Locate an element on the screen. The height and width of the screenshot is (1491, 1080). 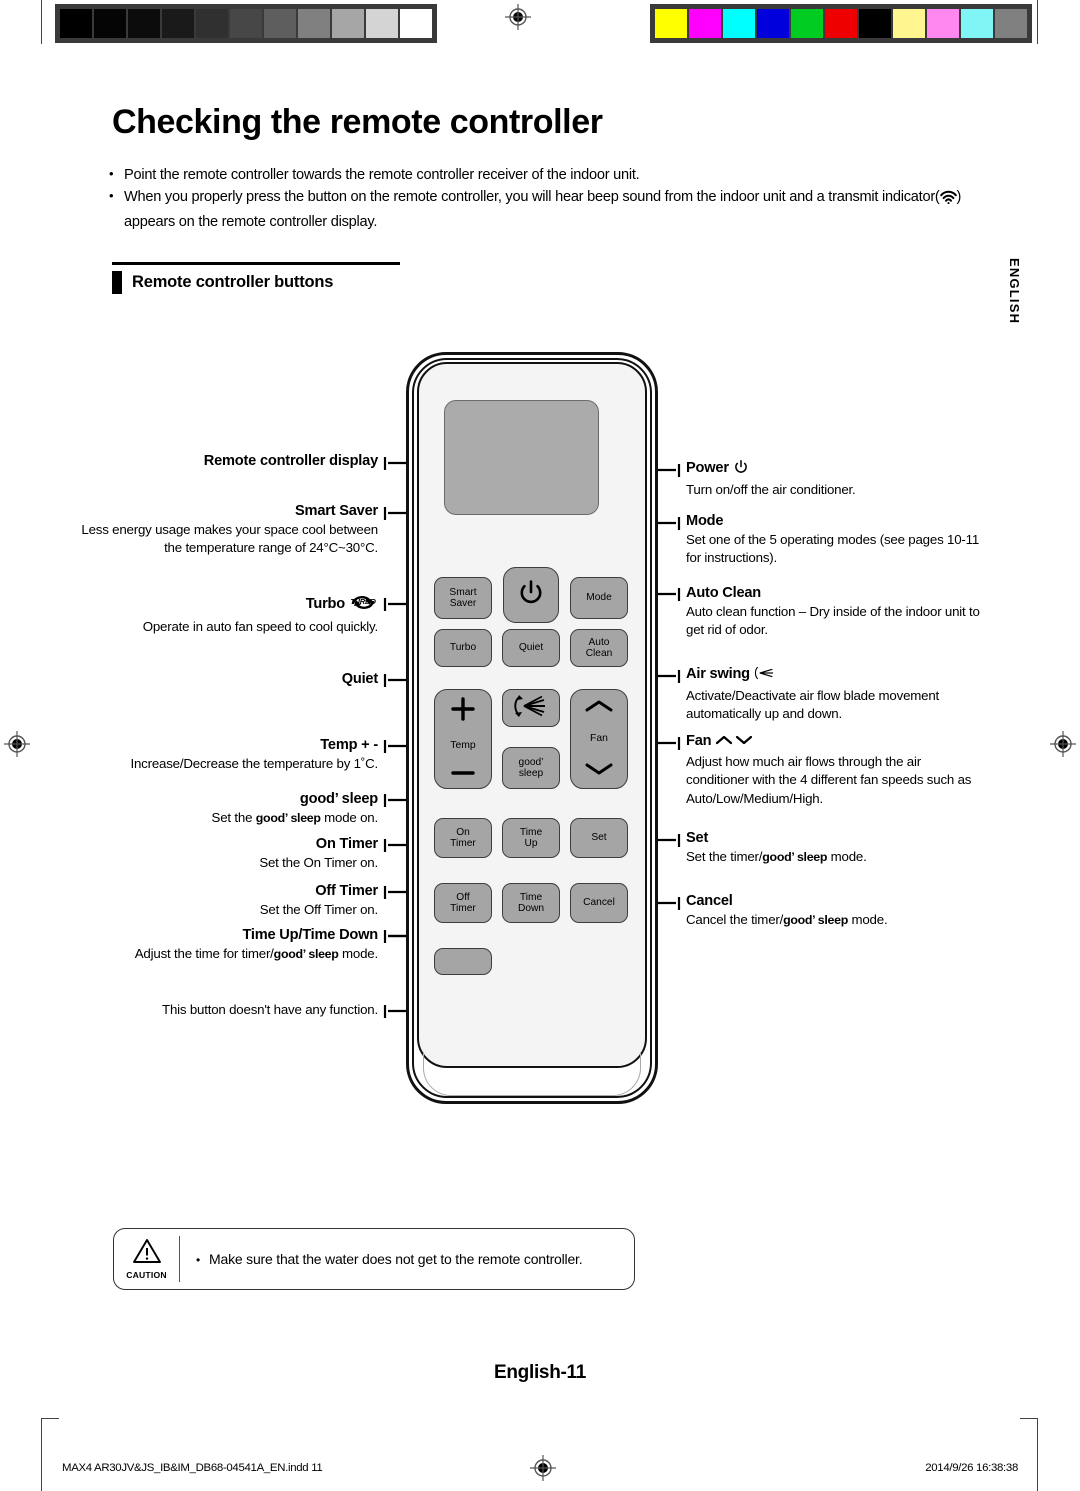
callout-fan-label: Fan is located at coordinates (699, 741).